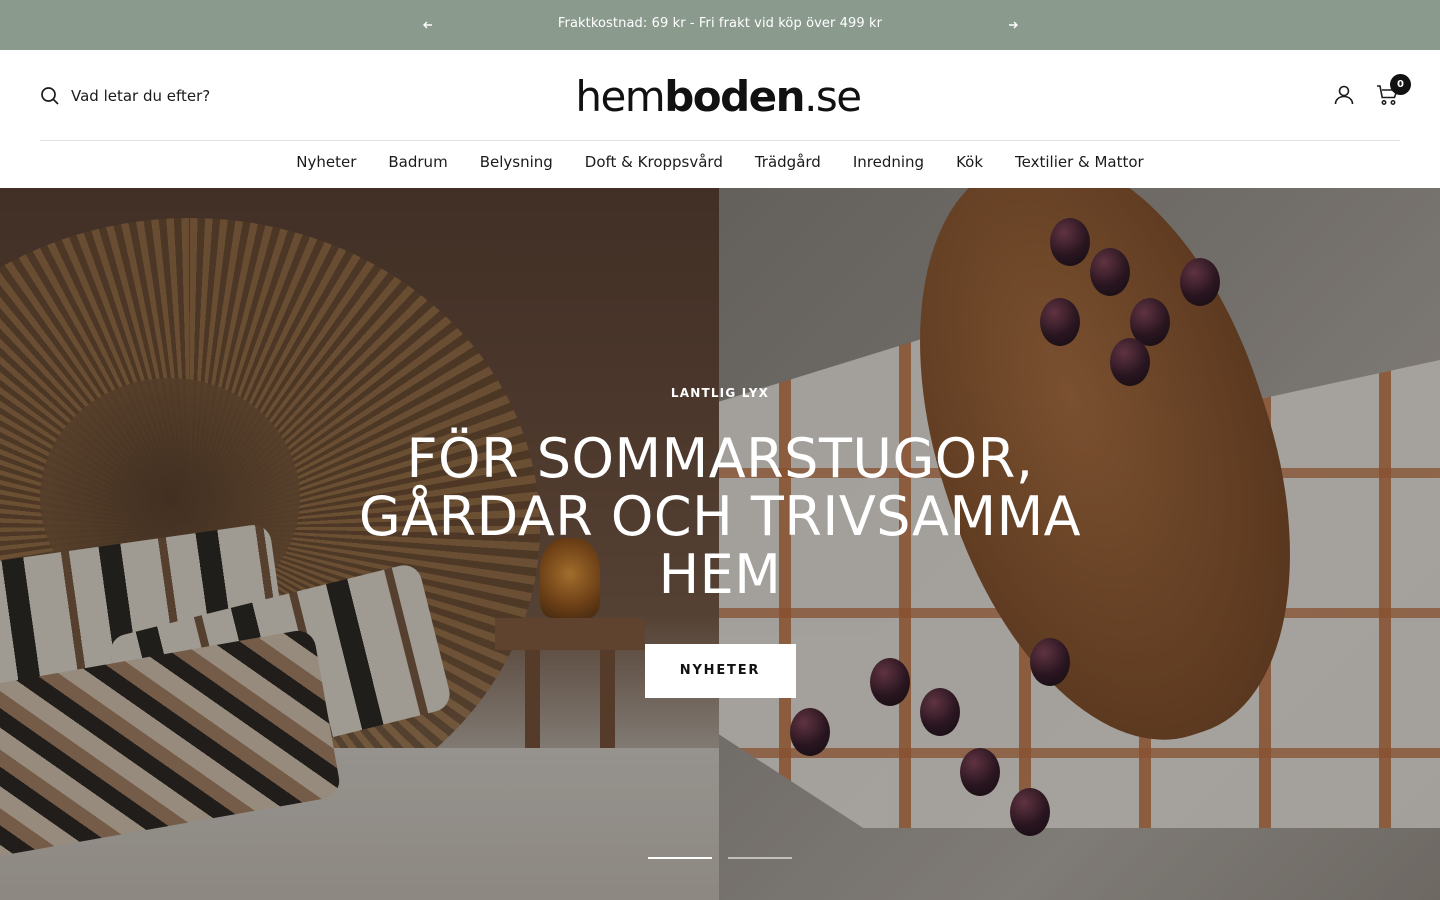 The image size is (1440, 900). What do you see at coordinates (969, 162) in the screenshot?
I see `nav-item-kok: Kök` at bounding box center [969, 162].